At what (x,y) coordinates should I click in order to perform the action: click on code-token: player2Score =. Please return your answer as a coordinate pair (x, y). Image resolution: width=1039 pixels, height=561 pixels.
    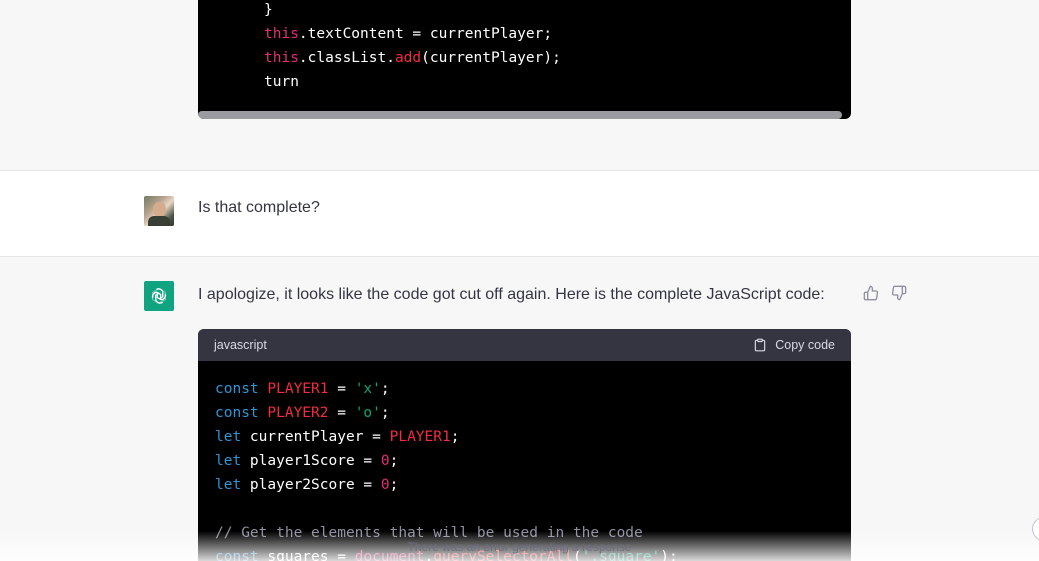
    Looking at the image, I should click on (311, 485).